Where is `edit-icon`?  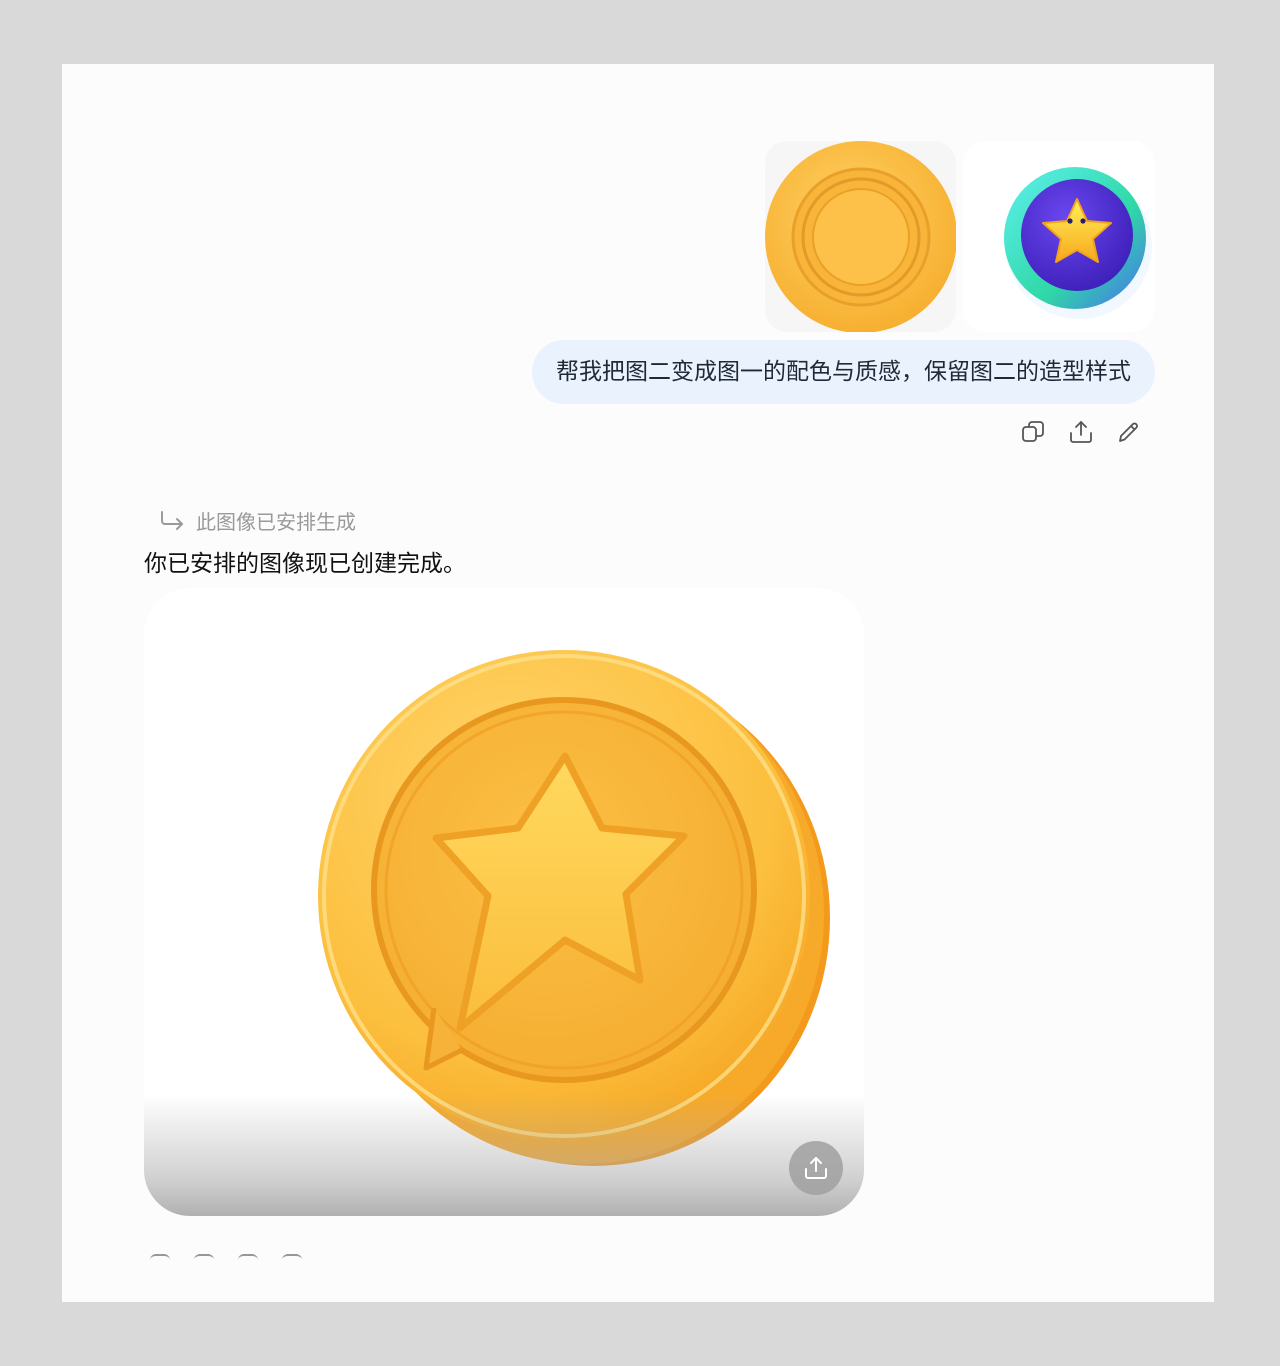 edit-icon is located at coordinates (1129, 432).